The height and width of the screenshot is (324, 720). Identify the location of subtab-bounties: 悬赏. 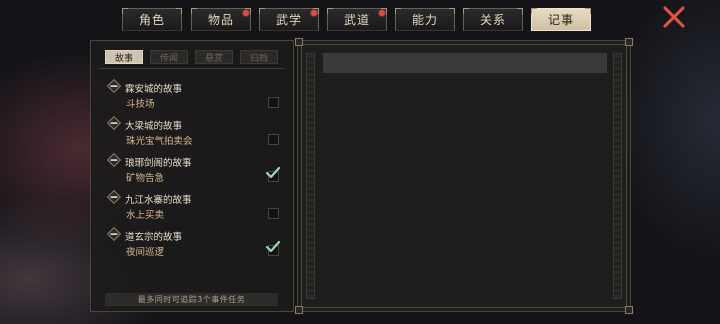
(214, 57).